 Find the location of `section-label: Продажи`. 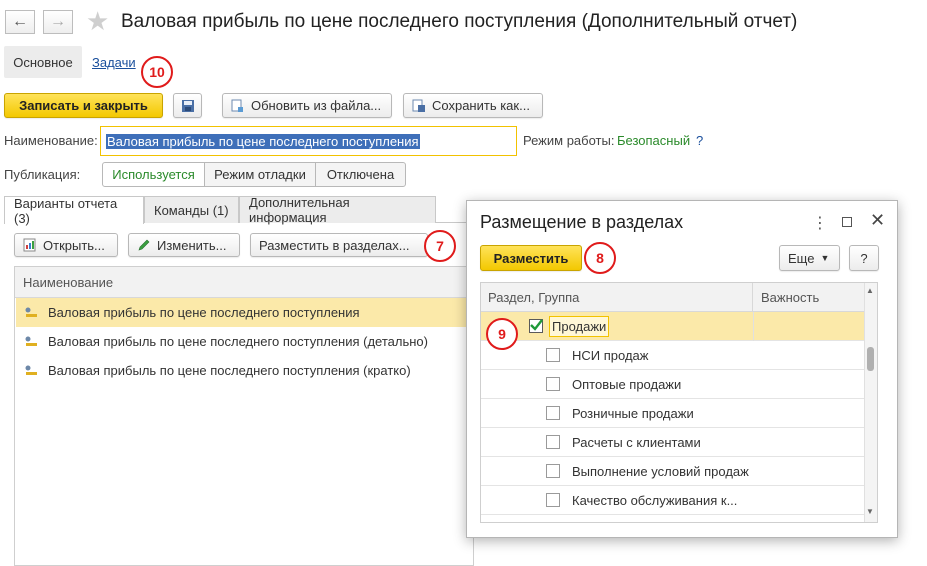

section-label: Продажи is located at coordinates (579, 326).